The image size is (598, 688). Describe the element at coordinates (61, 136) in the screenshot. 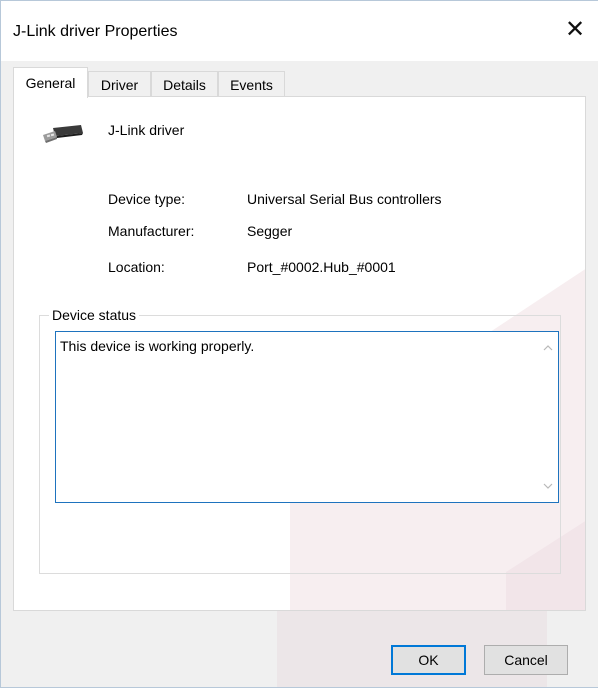

I see `usb-connector-icon` at that location.